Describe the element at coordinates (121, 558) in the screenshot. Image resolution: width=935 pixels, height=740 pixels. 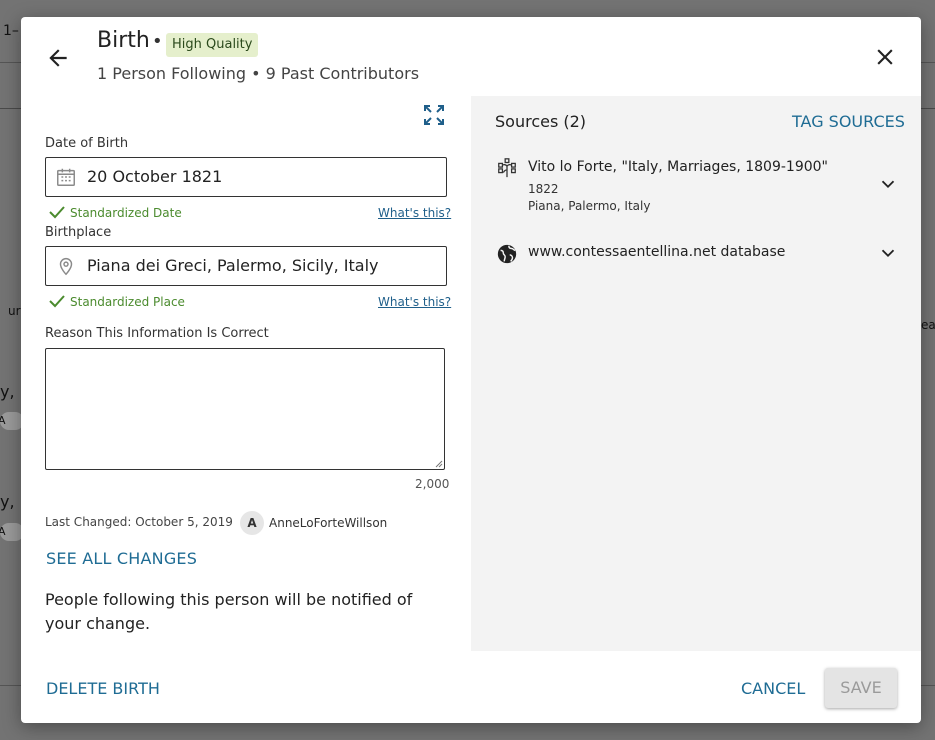
I see `see-all-changes-button: SEE ALL CHANGES` at that location.